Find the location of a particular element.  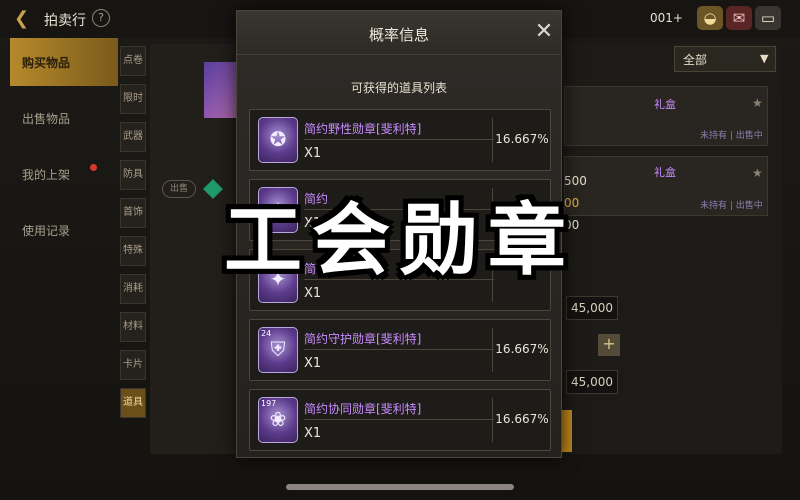

help-icon: ? is located at coordinates (101, 18).